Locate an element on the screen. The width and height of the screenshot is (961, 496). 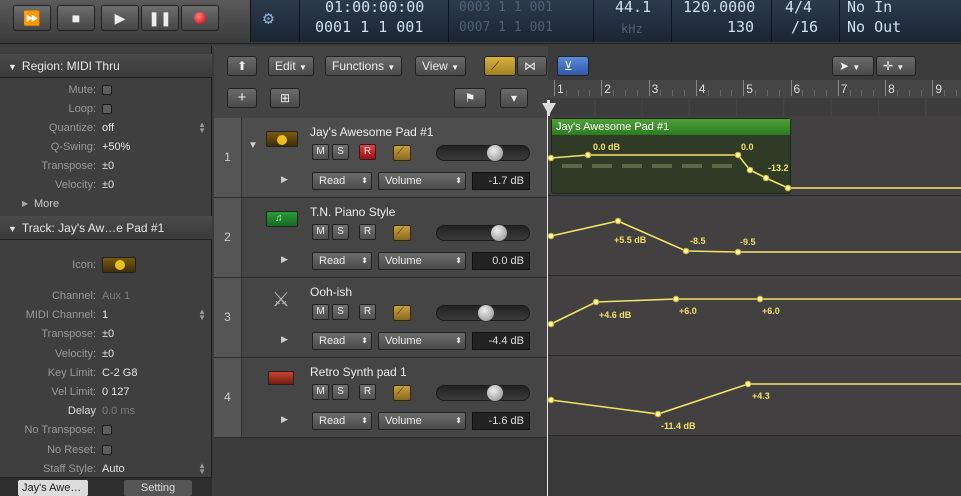
region-param-value: off is located at coordinates (108, 128).